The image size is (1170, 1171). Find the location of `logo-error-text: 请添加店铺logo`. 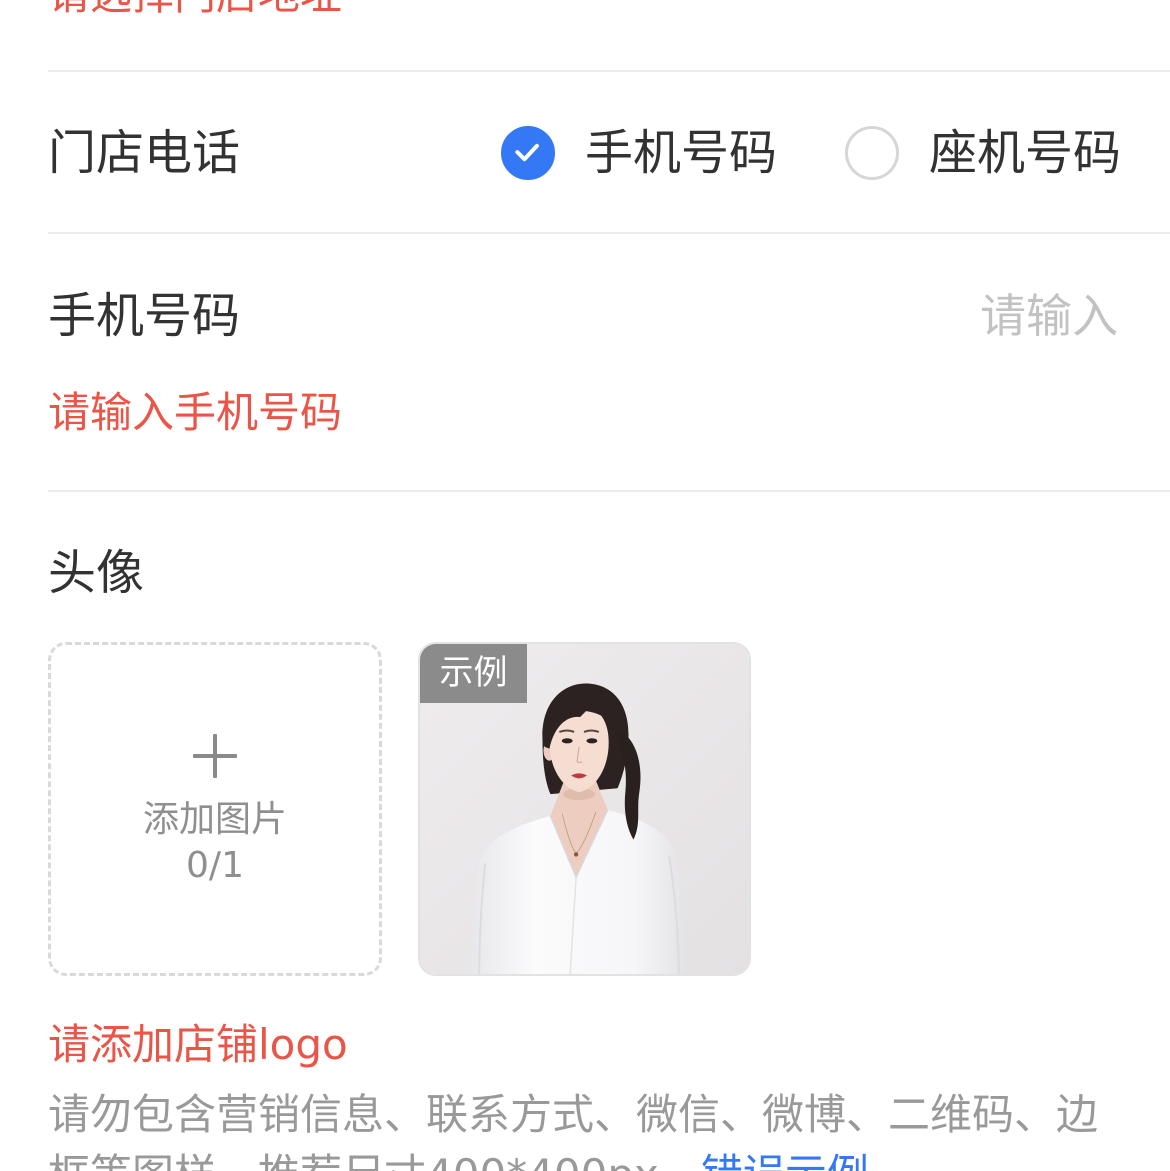

logo-error-text: 请添加店铺logo is located at coordinates (198, 1044).